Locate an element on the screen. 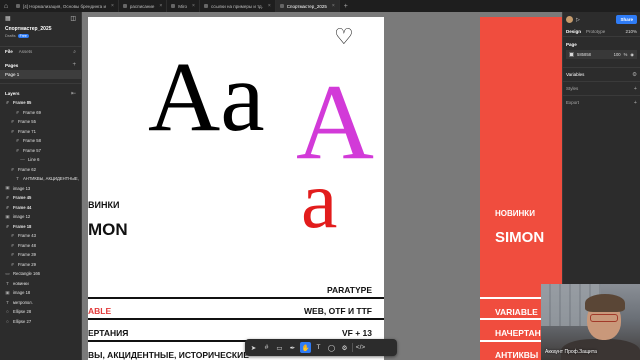 Image resolution: width=640 pixels, height=360 pixels. avatar is located at coordinates (569, 19).